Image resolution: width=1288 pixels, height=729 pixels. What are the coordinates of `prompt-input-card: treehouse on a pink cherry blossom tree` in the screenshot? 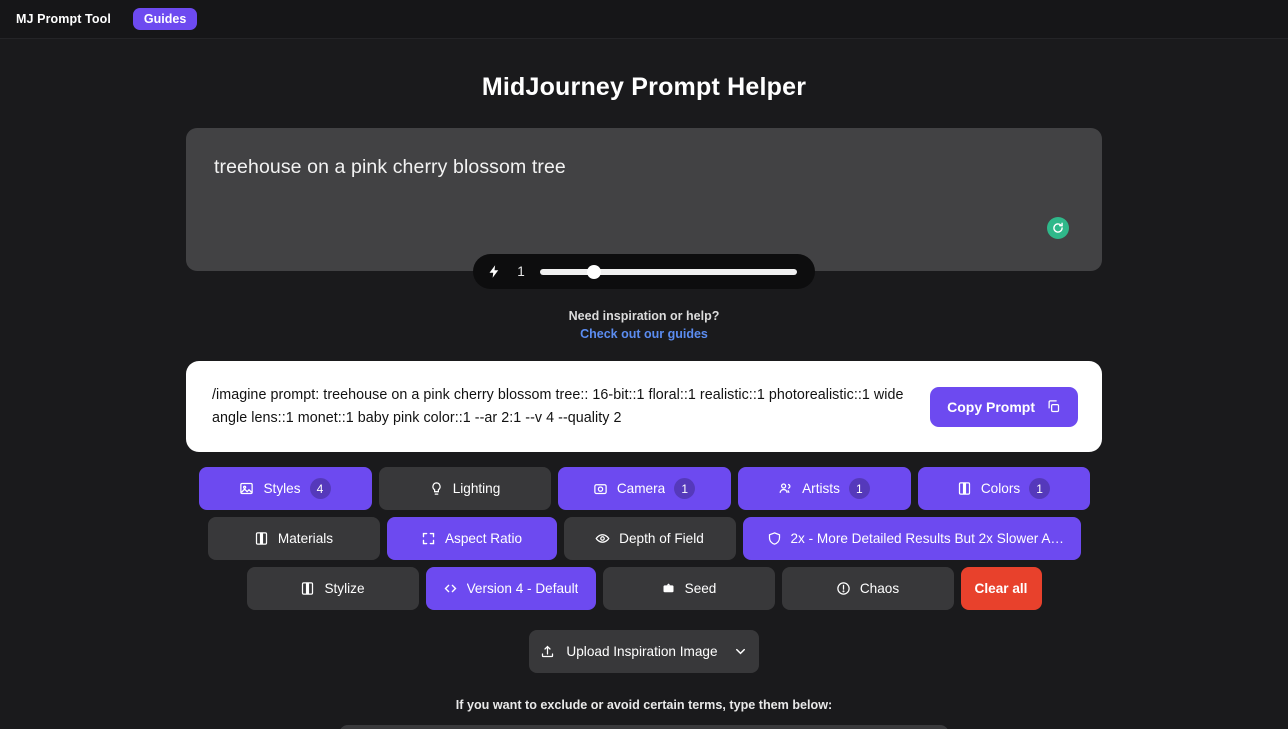 It's located at (644, 199).